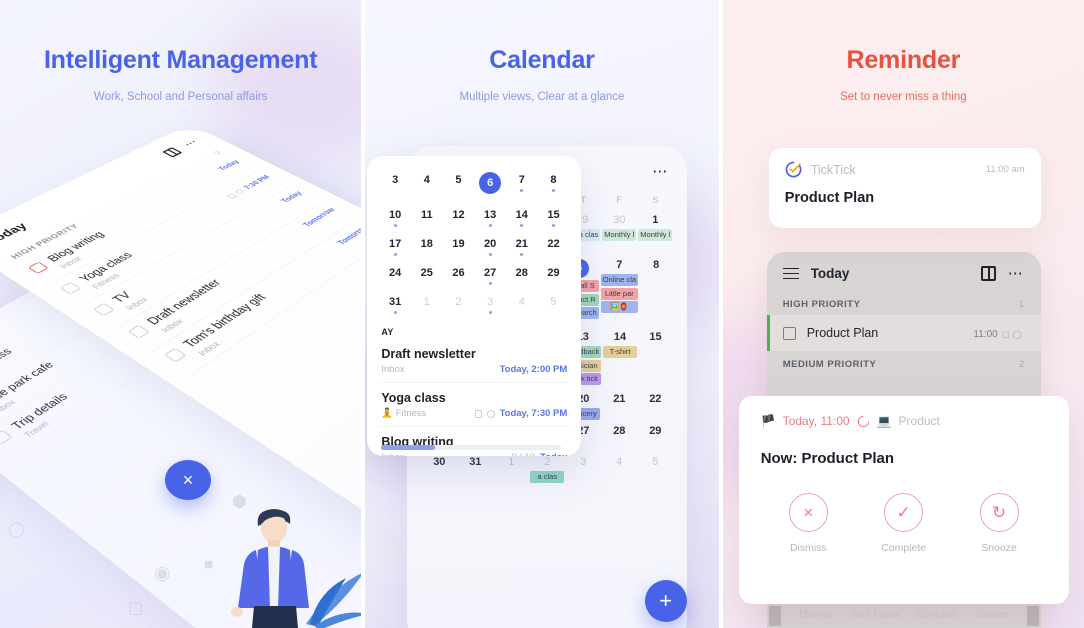 The width and height of the screenshot is (1084, 628). Describe the element at coordinates (998, 523) in the screenshot. I see `dialog-action-snooze: ↻ Snooze` at that location.